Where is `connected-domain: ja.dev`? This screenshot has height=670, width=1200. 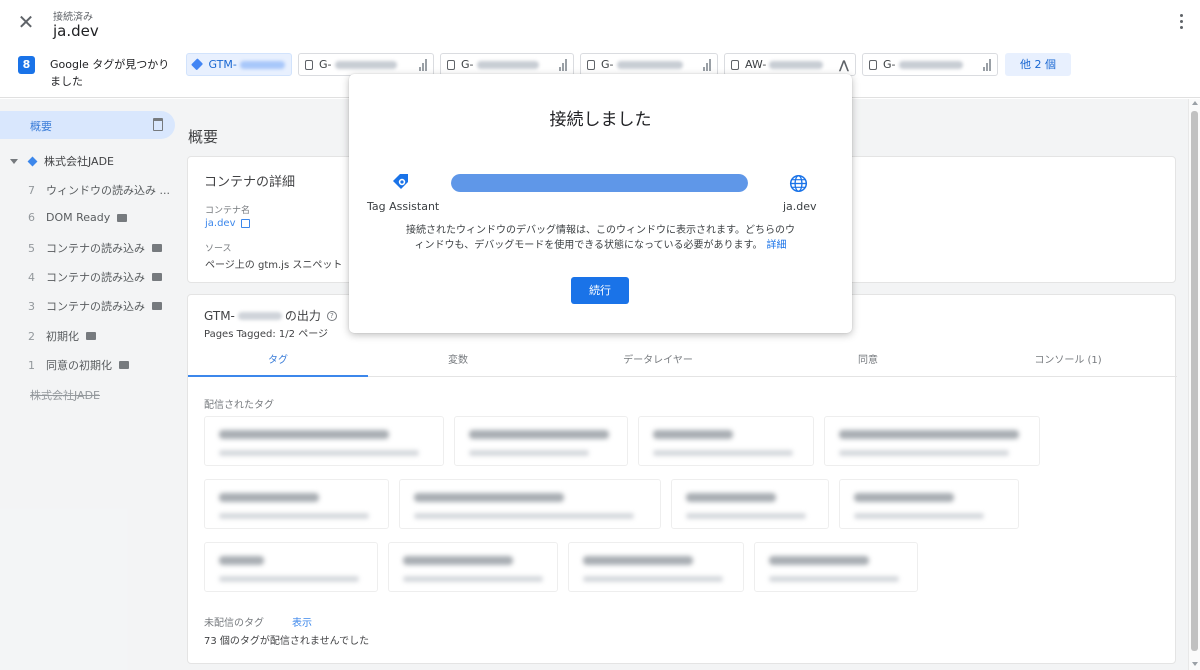
connected-domain: ja.dev is located at coordinates (76, 31).